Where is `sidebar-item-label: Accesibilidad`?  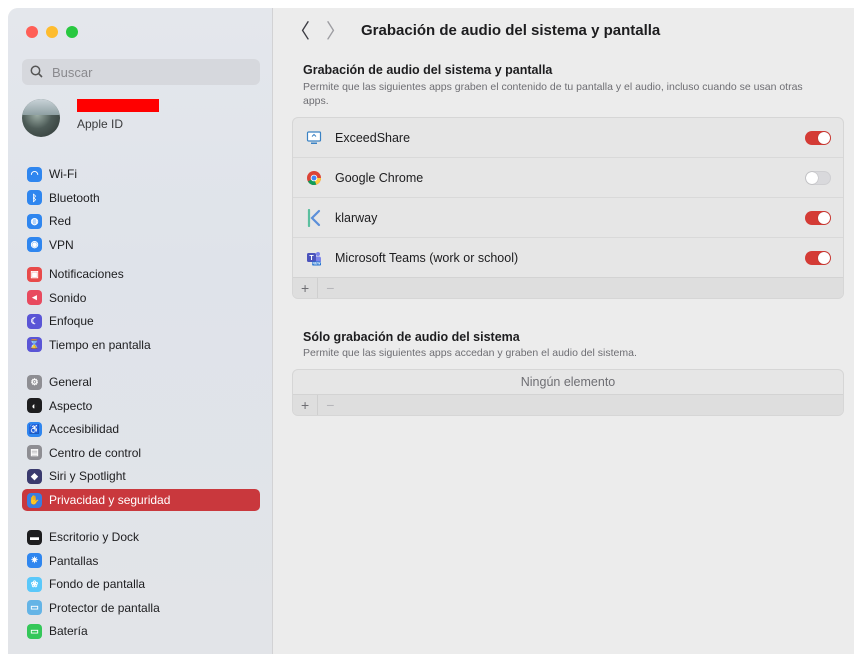 sidebar-item-label: Accesibilidad is located at coordinates (84, 429).